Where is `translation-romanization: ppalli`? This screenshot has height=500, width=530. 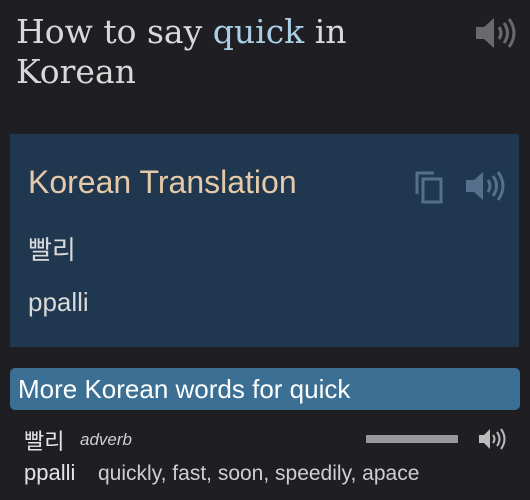
translation-romanization: ppalli is located at coordinates (58, 302).